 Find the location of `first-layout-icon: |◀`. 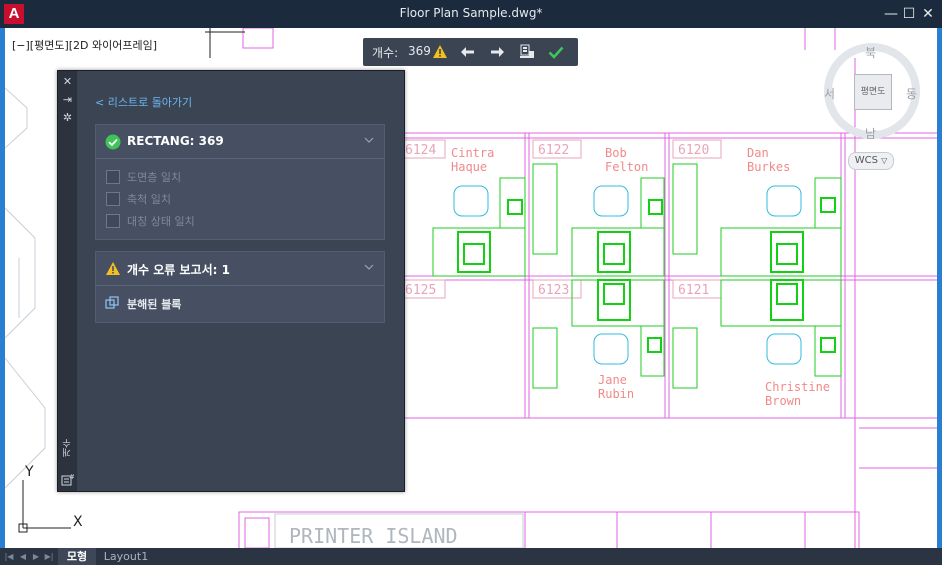

first-layout-icon: |◀ is located at coordinates (9, 556).